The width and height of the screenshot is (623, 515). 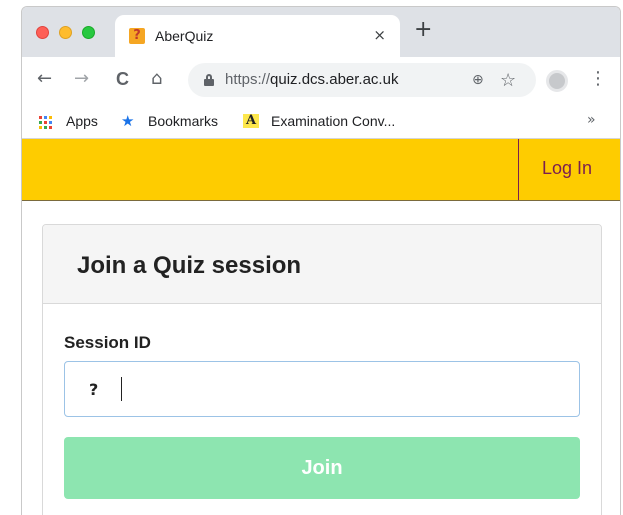 I want to click on site-header: Log In, so click(x=321, y=170).